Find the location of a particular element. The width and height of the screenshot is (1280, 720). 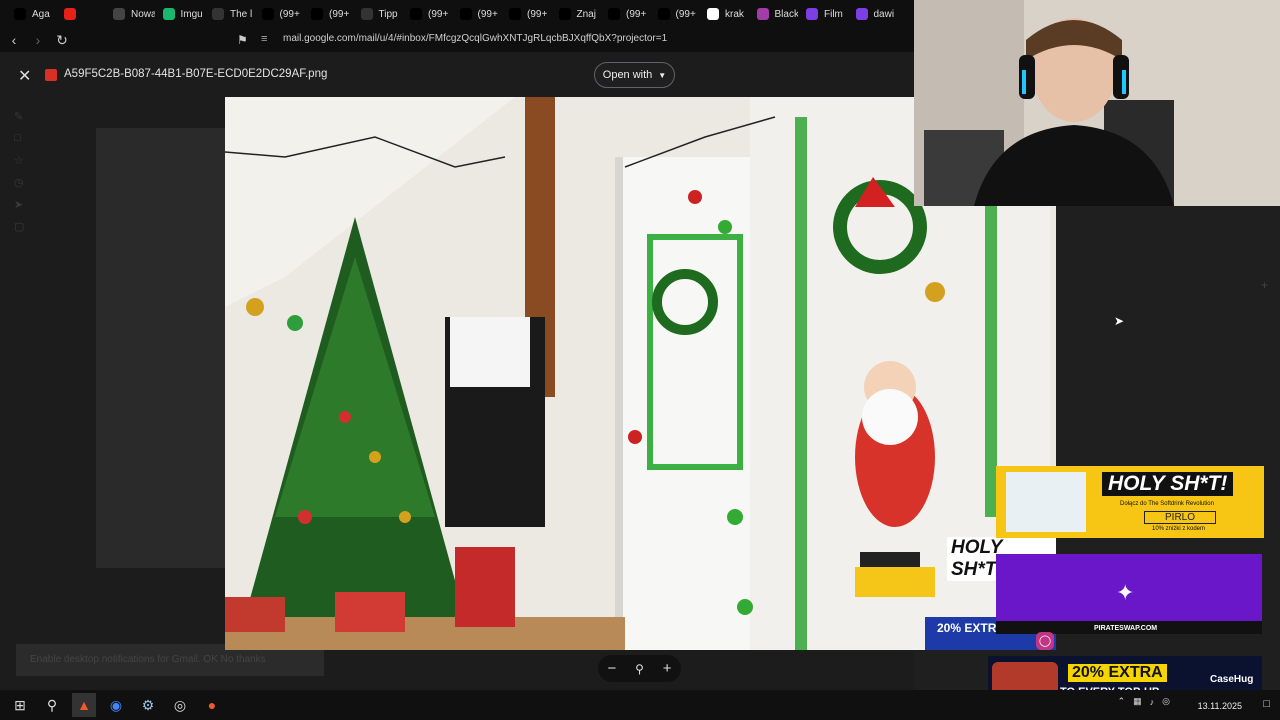

chrome-icon: ◉ is located at coordinates (116, 705).